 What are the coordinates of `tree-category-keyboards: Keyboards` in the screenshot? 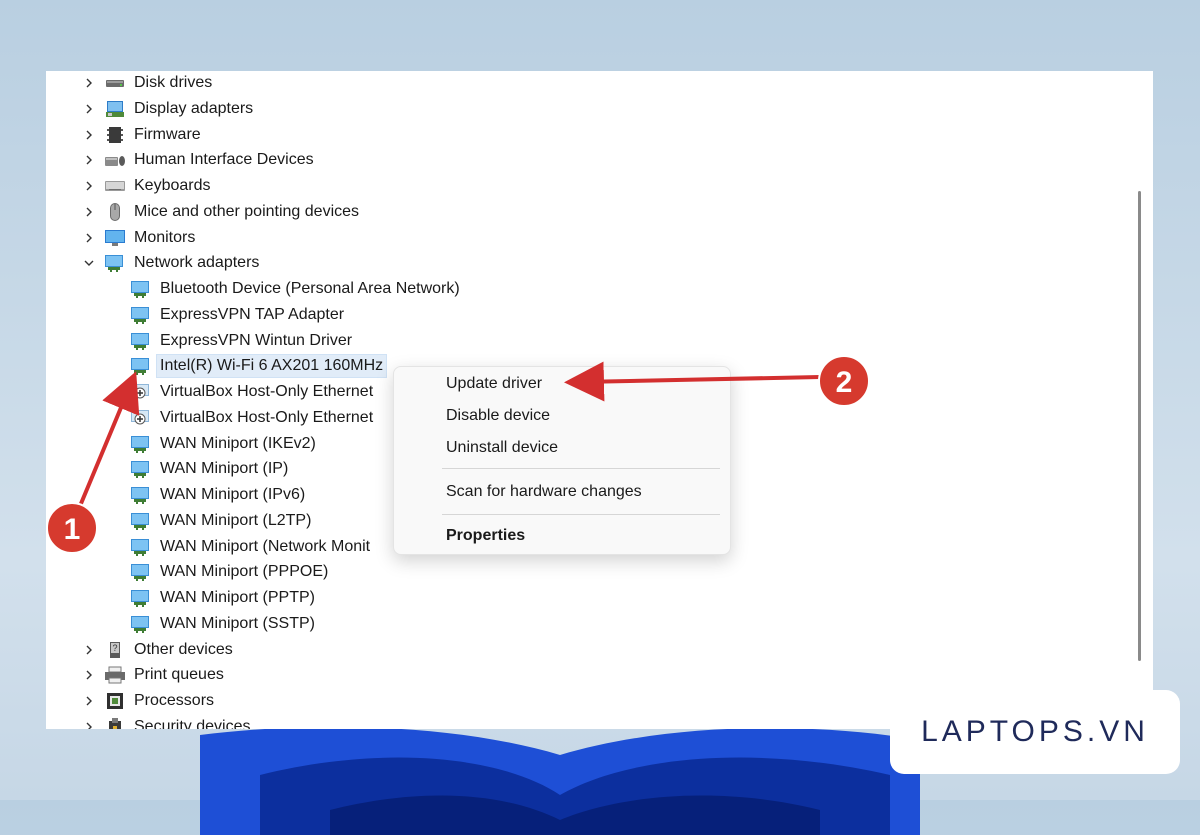 It's located at (130, 186).